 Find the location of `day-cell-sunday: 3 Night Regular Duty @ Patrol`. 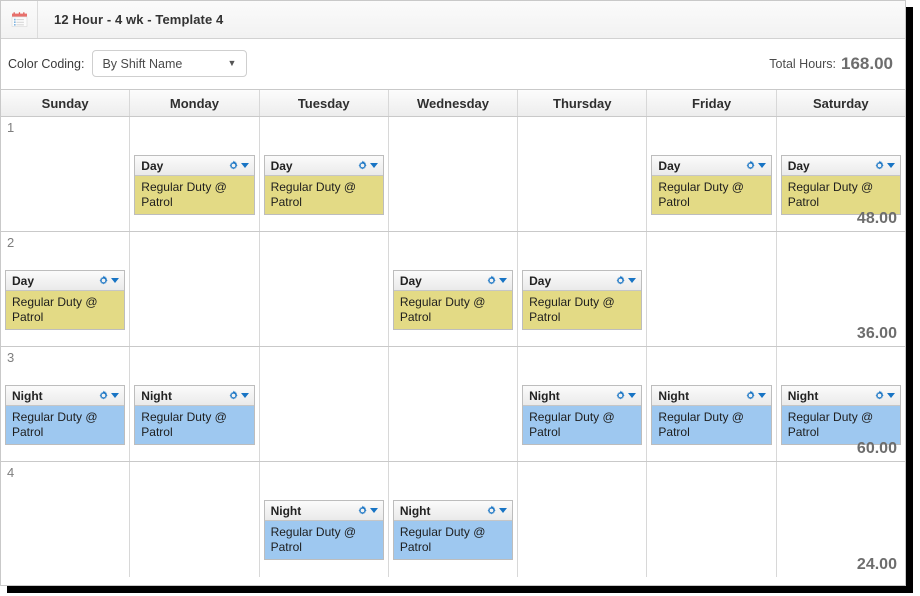

day-cell-sunday: 3 Night Regular Duty @ Patrol is located at coordinates (66, 404).